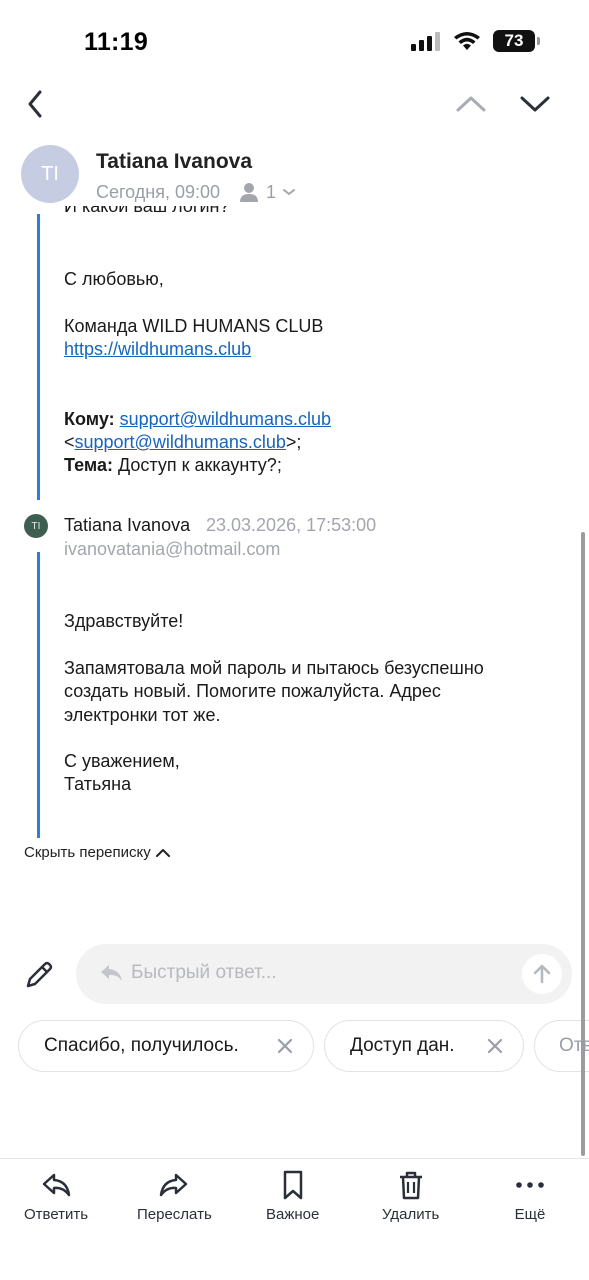 The image size is (589, 1280). What do you see at coordinates (174, 162) in the screenshot?
I see `sender-name: Tatiana Ivanova` at bounding box center [174, 162].